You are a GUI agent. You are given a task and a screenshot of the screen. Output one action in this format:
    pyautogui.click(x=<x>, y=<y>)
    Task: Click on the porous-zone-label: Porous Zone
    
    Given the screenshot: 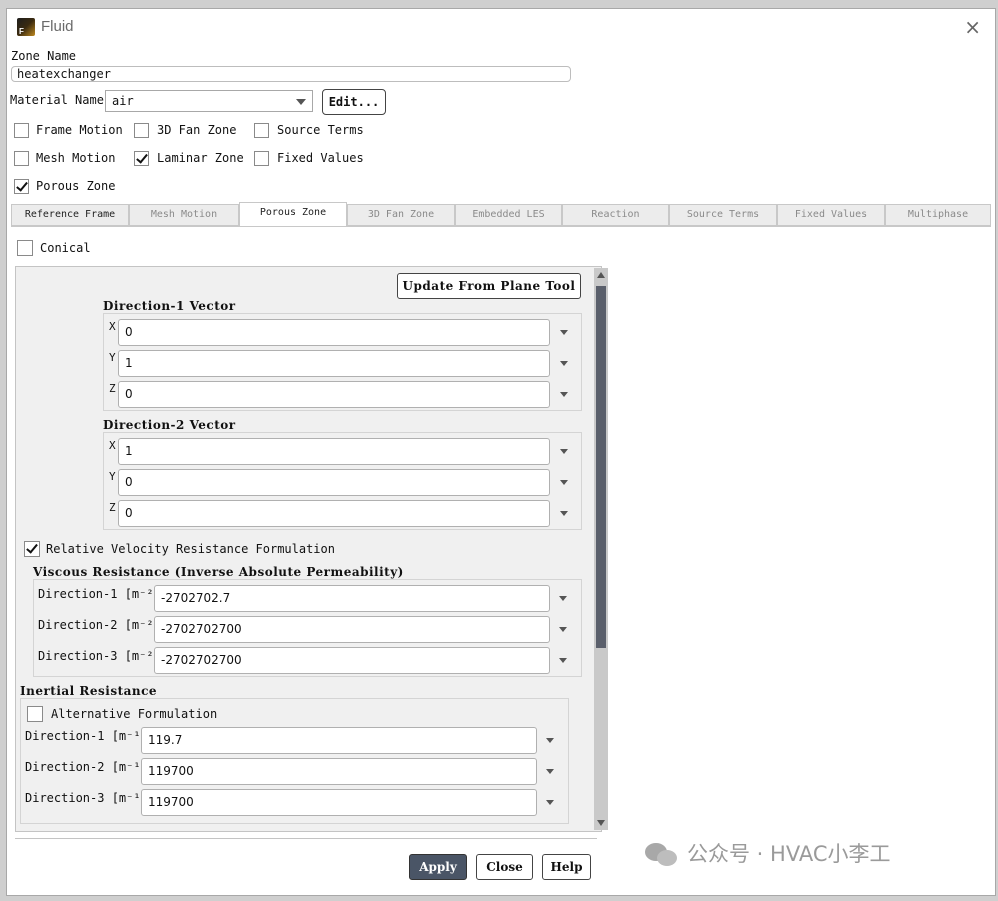 What is the action you would take?
    pyautogui.click(x=76, y=186)
    